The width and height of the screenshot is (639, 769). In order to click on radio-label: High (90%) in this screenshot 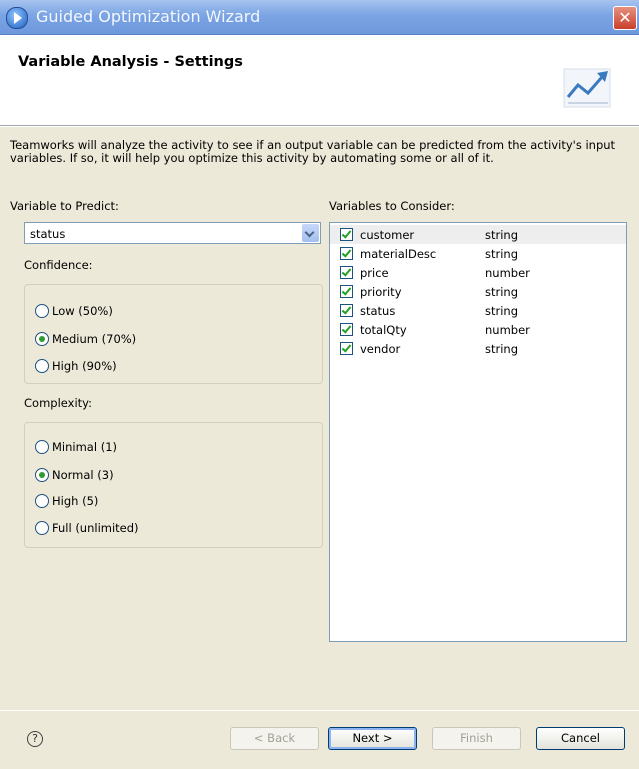, I will do `click(84, 366)`.